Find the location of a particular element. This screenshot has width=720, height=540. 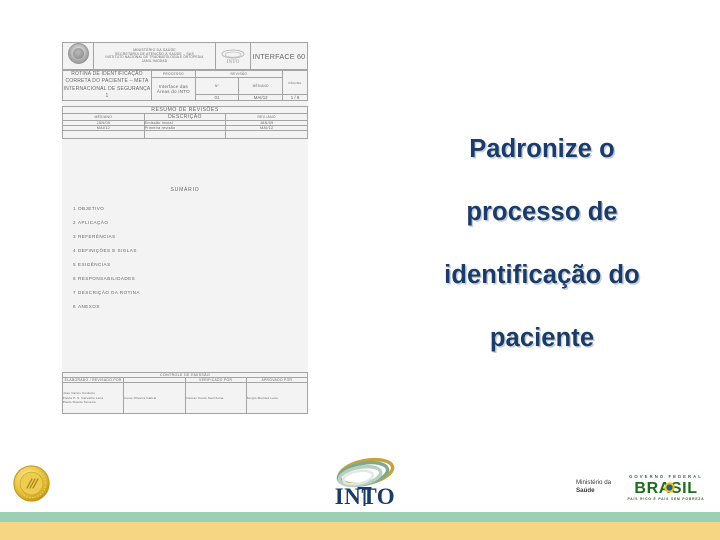

gold-seal-icon is located at coordinates (31, 483).